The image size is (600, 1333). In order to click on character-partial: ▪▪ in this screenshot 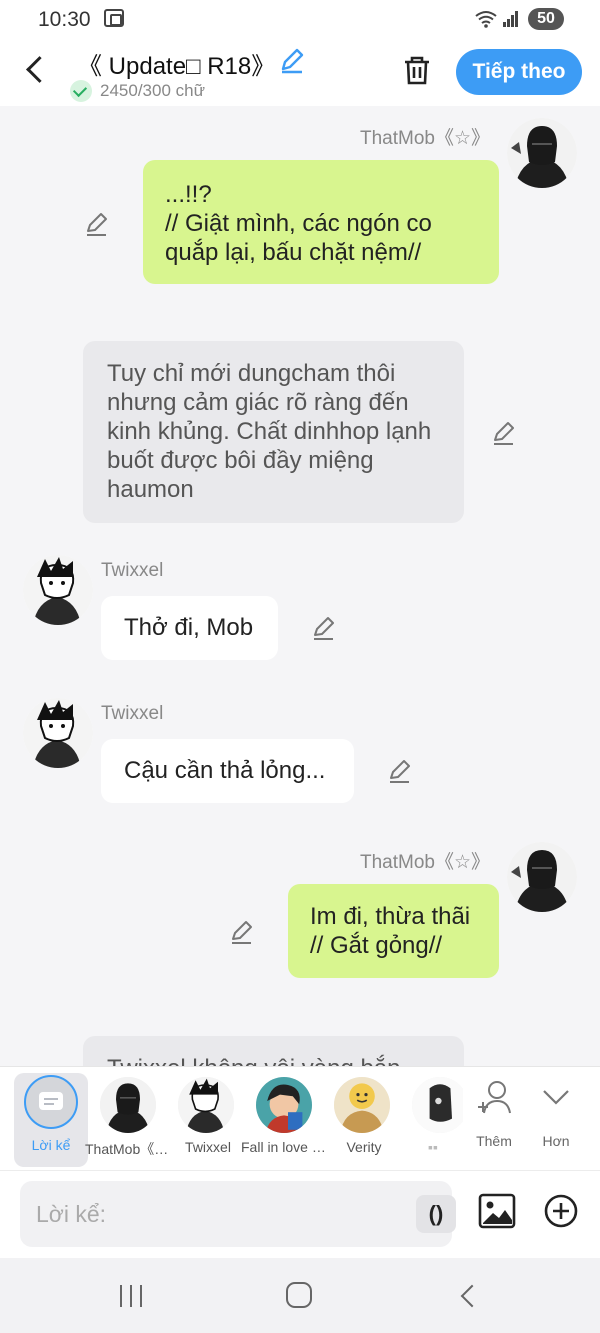, I will do `click(433, 1119)`.